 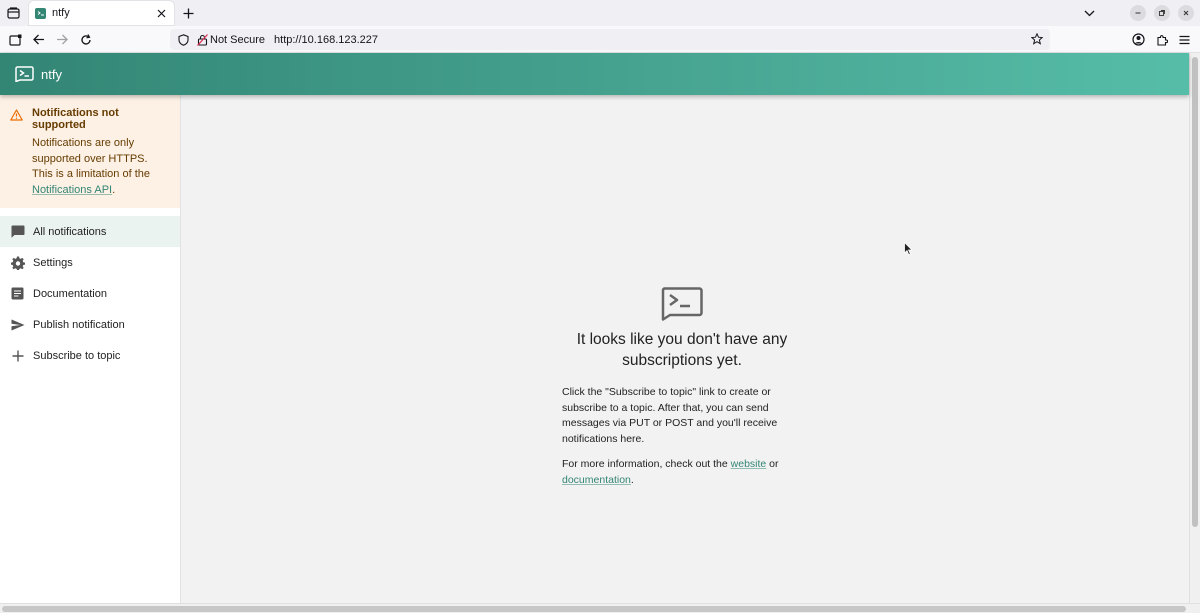 What do you see at coordinates (61, 13) in the screenshot?
I see `tab-title: ntfy` at bounding box center [61, 13].